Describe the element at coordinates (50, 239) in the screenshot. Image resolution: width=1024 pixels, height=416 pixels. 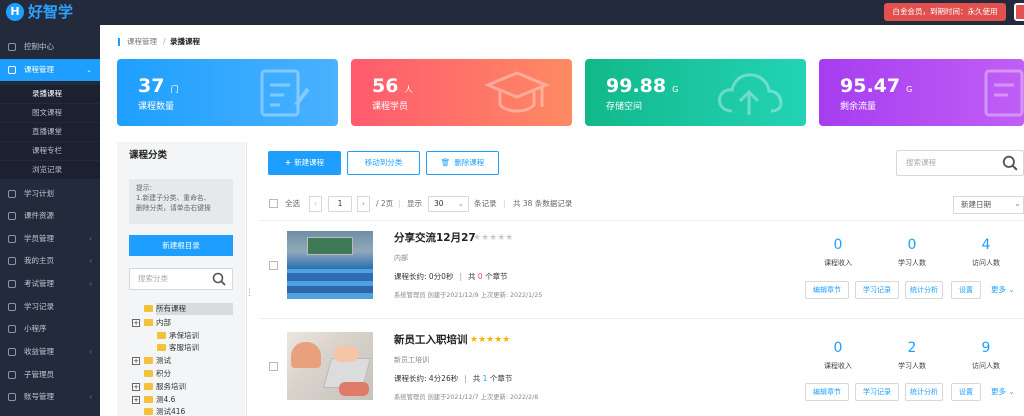
I see `sidebar-item-students: 学员管理 ‹` at that location.